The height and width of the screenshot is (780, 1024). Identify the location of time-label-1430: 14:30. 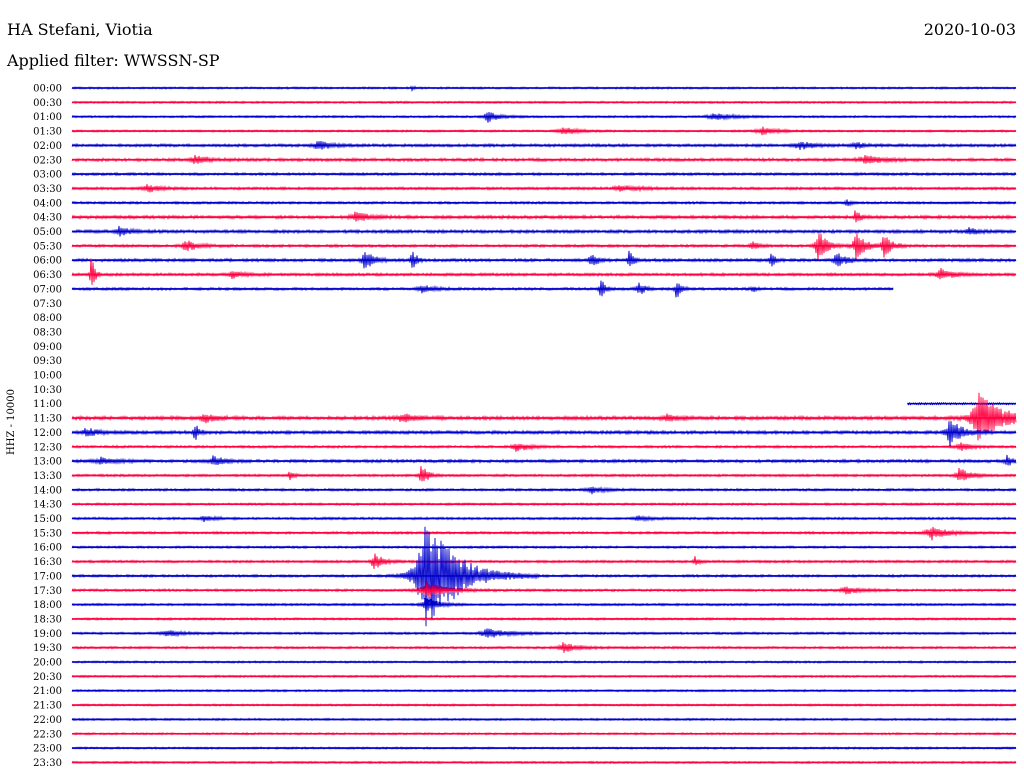
(47, 505).